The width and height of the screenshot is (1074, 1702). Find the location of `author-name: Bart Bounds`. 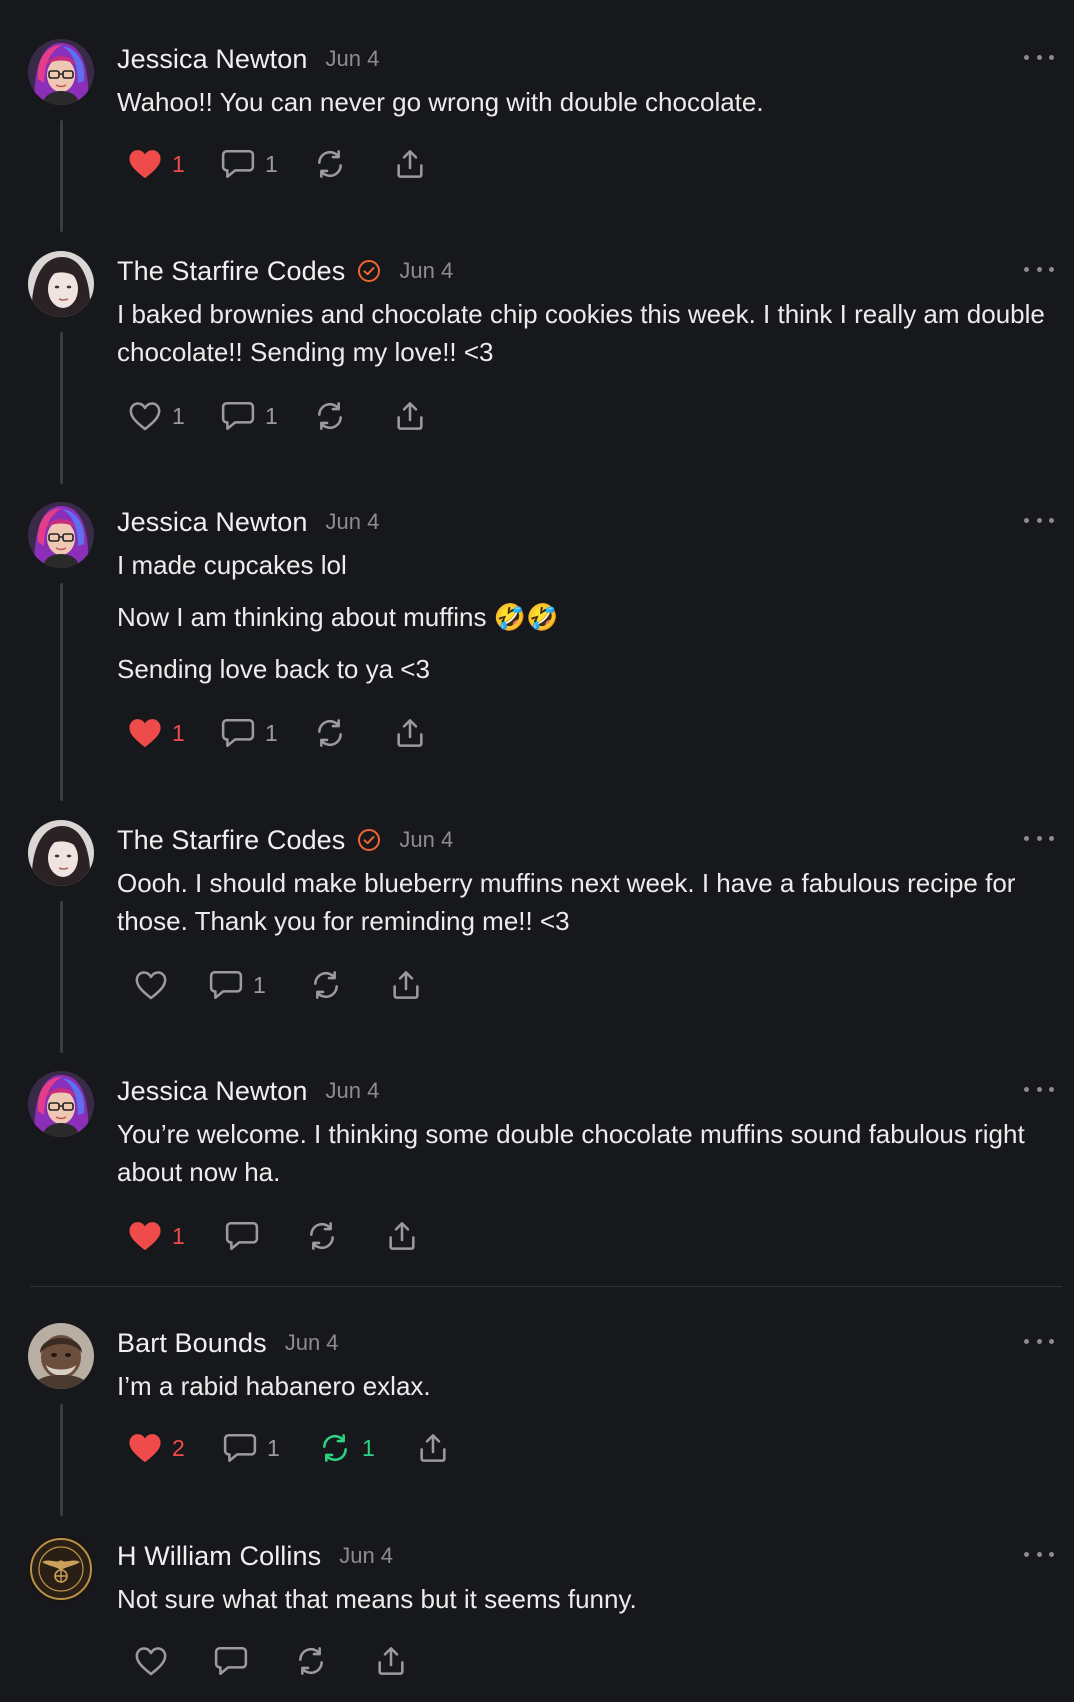

author-name: Bart Bounds is located at coordinates (192, 1343).